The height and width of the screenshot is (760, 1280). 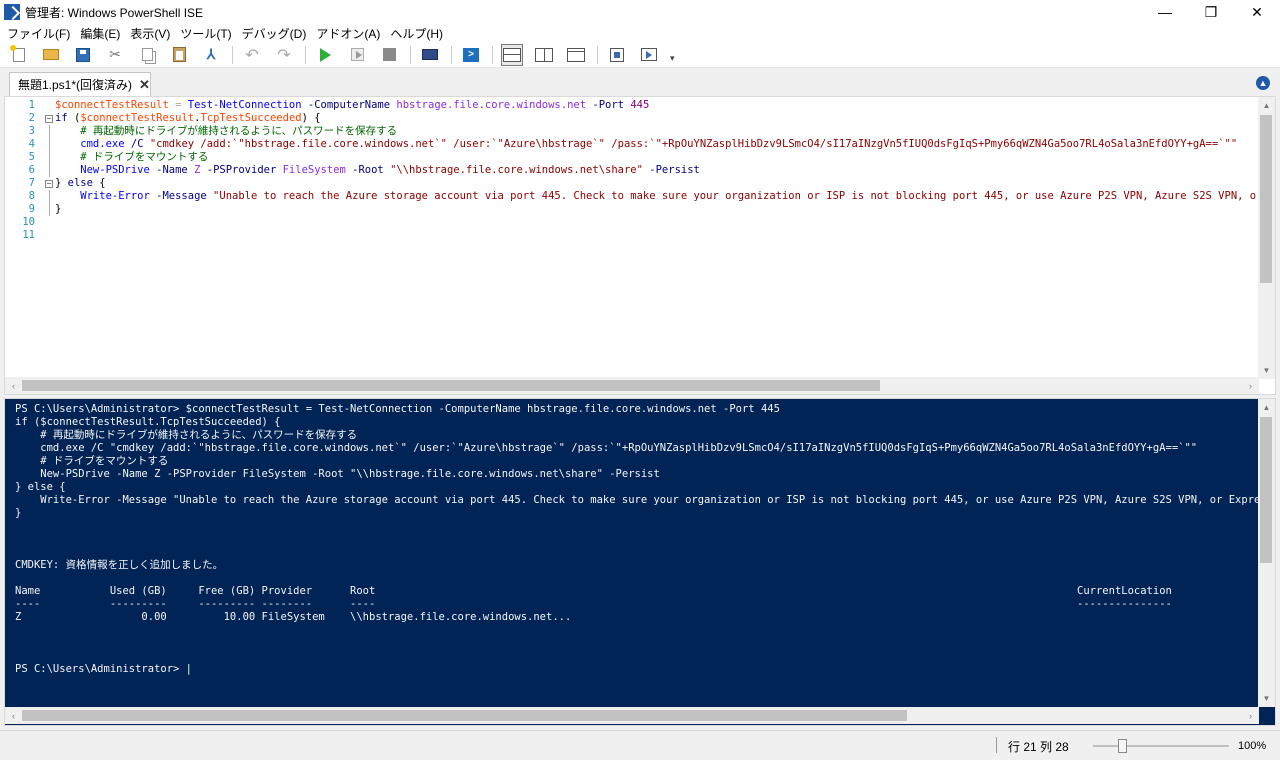 I want to click on editor-line: 7 −} else {, so click(x=632, y=183).